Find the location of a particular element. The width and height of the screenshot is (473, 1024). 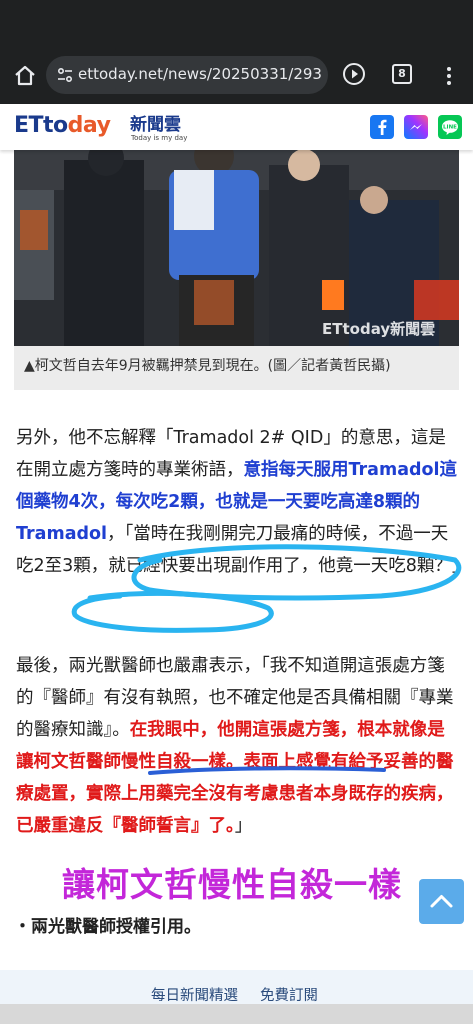

paragraph-2-text-c: 」 is located at coordinates (243, 826).